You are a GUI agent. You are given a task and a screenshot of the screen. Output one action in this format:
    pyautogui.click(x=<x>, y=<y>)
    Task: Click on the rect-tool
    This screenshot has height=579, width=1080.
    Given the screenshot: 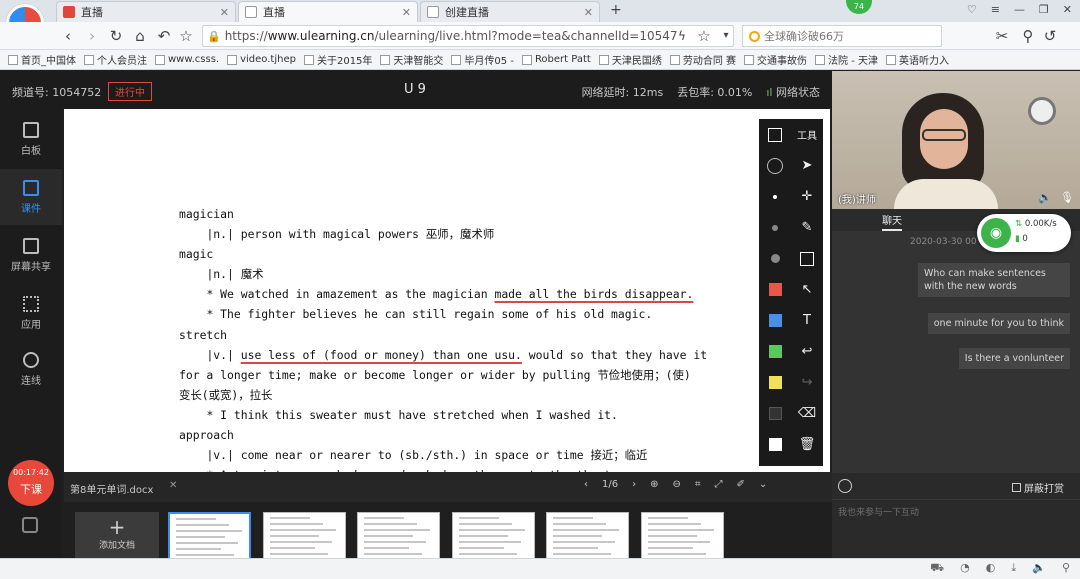 What is the action you would take?
    pyautogui.click(x=775, y=134)
    